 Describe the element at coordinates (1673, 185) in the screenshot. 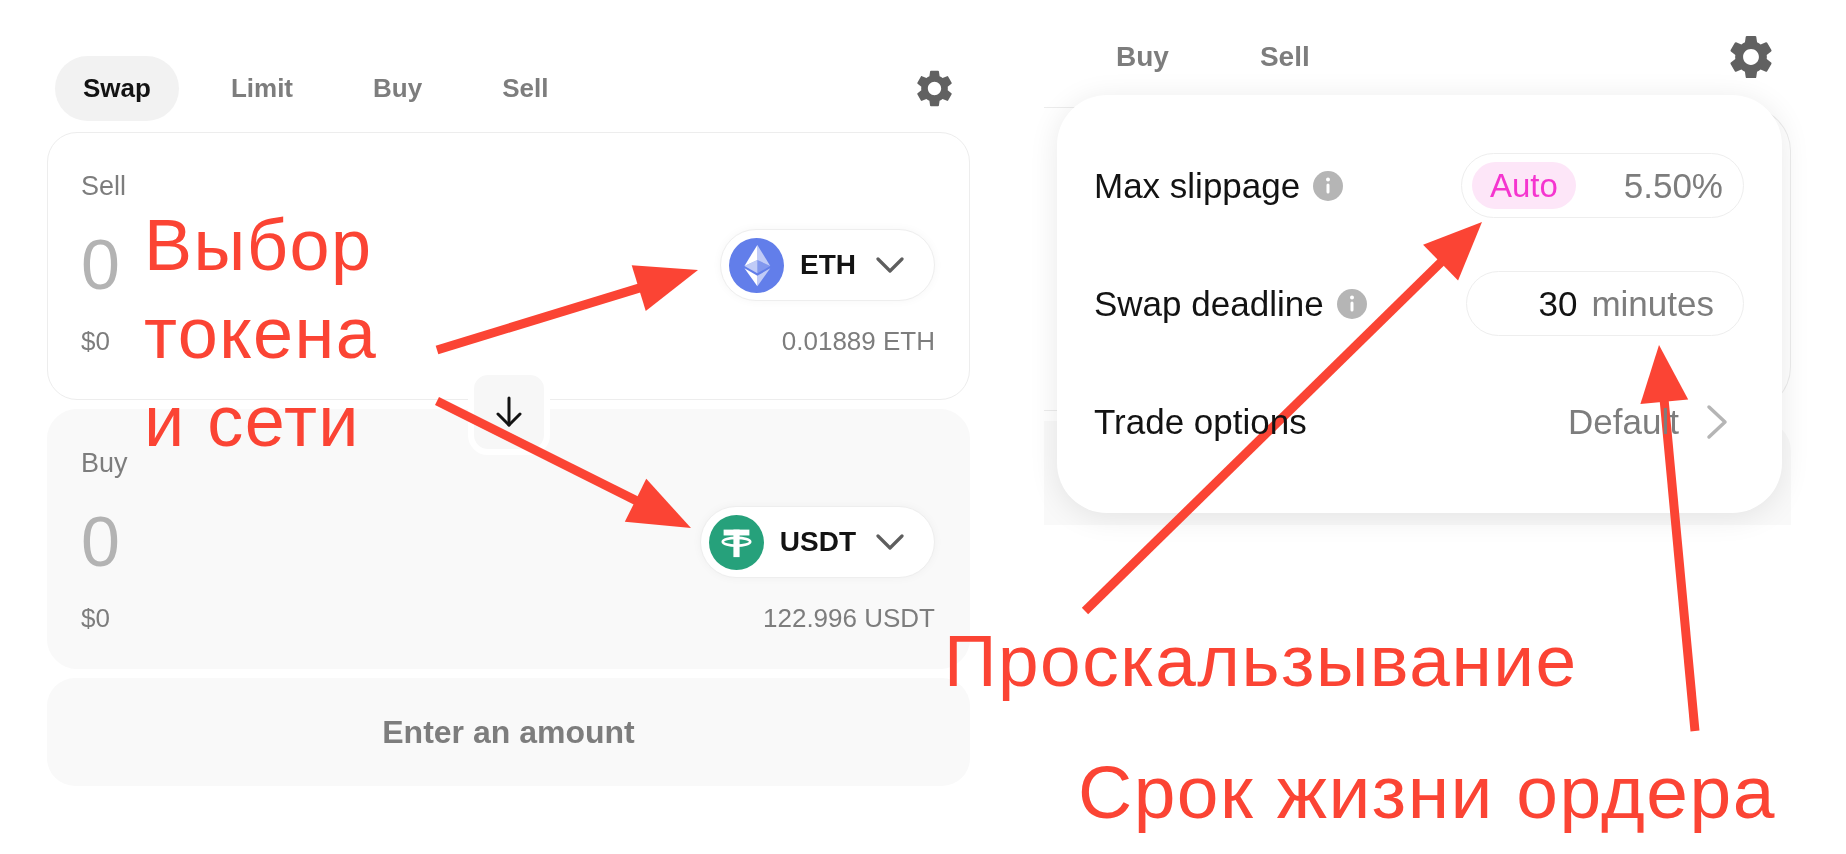

I see `slippage-value: 5.50%` at that location.